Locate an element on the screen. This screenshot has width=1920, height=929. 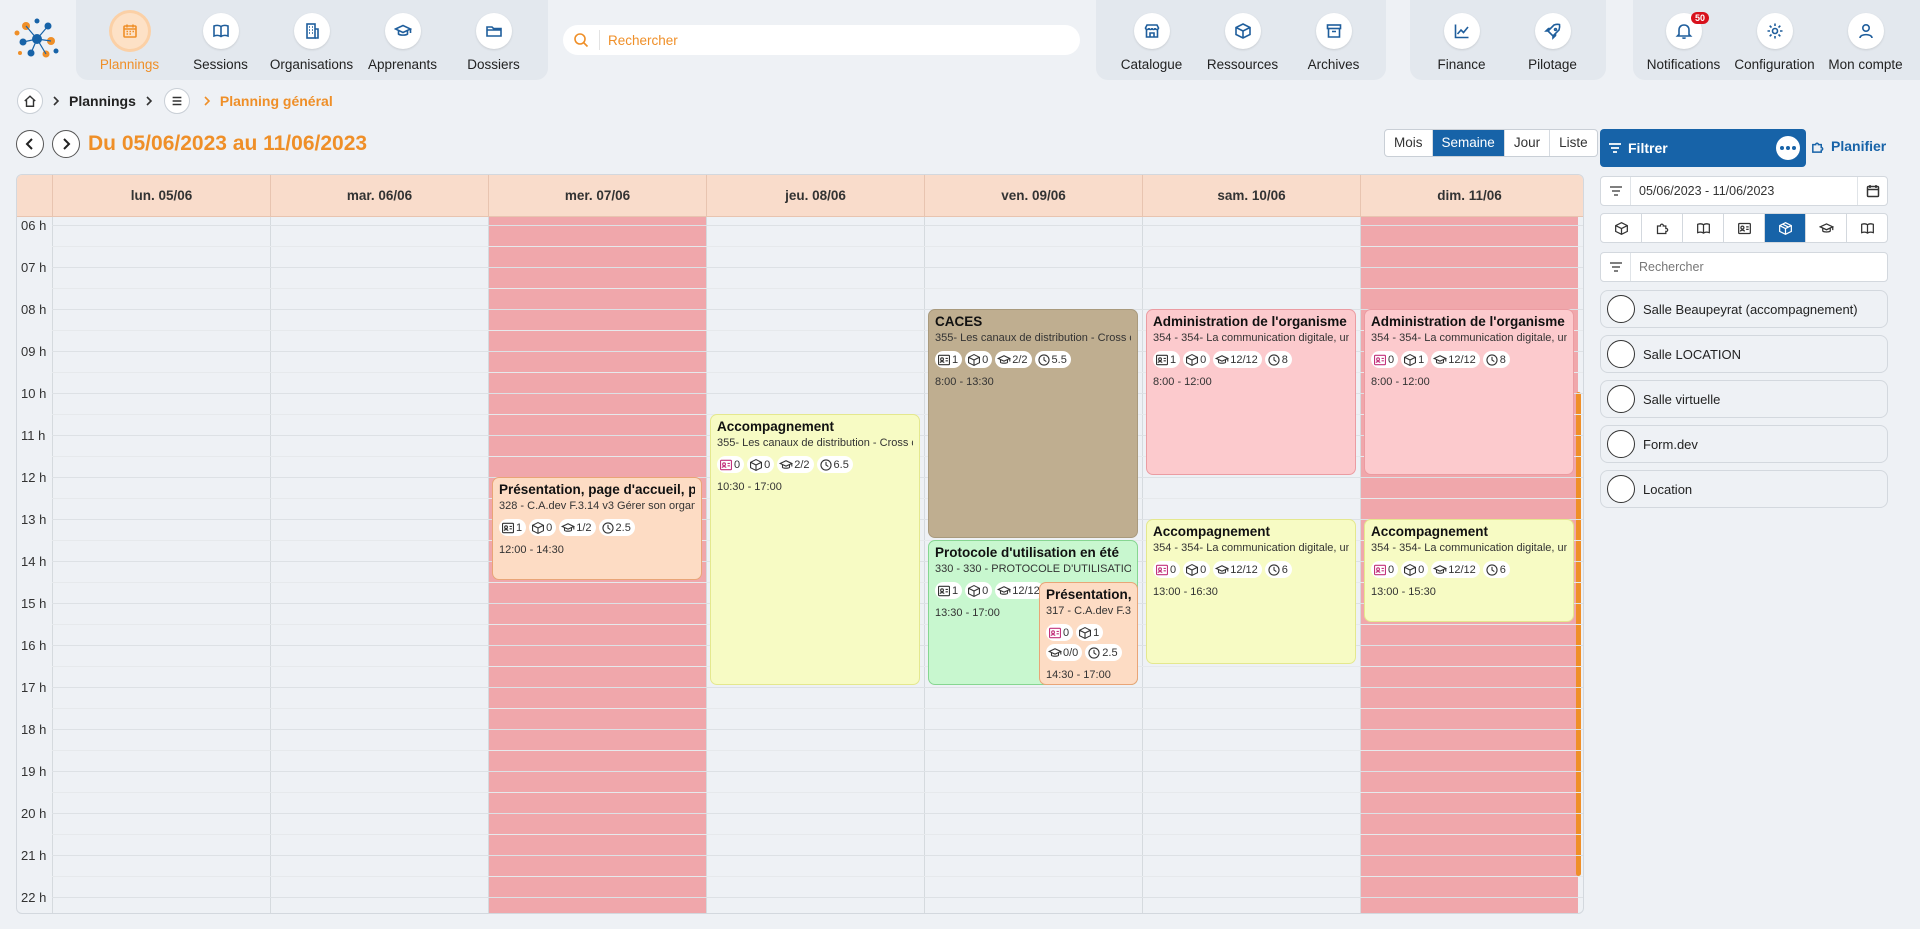
chip-value: 5.5 is located at coordinates (1059, 359).